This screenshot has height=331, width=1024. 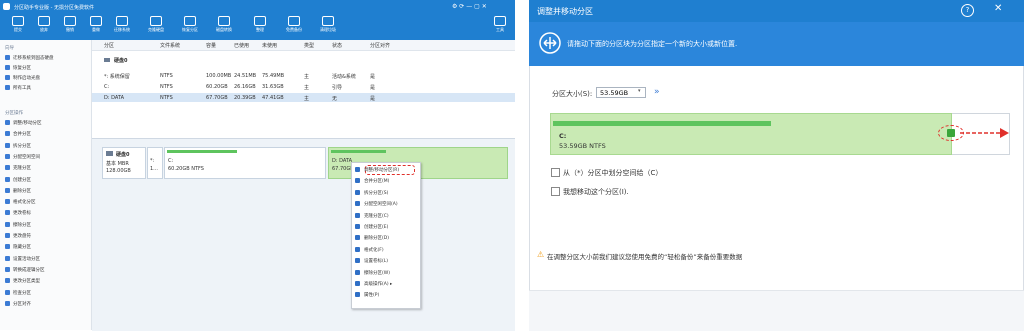 I want to click on disk-row: 硬盘0, so click(x=303, y=60).